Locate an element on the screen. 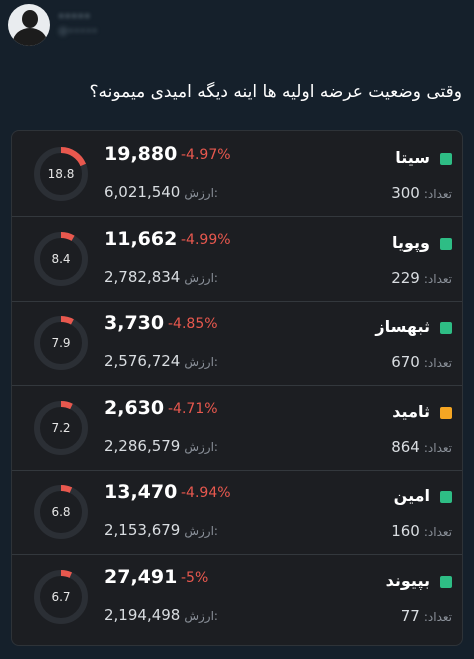  trade-value-number: 2,782,834 is located at coordinates (142, 276).